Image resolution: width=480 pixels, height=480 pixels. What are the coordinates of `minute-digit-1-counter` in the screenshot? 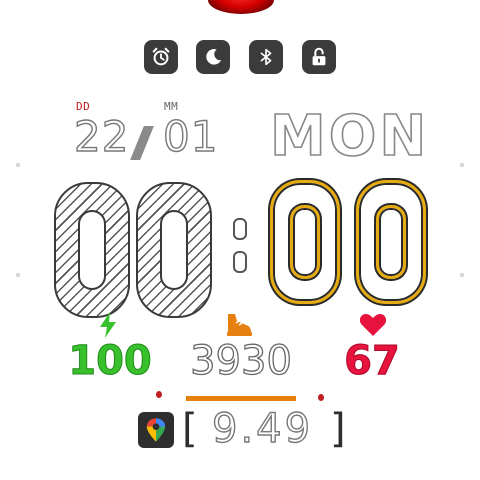 It's located at (305, 242).